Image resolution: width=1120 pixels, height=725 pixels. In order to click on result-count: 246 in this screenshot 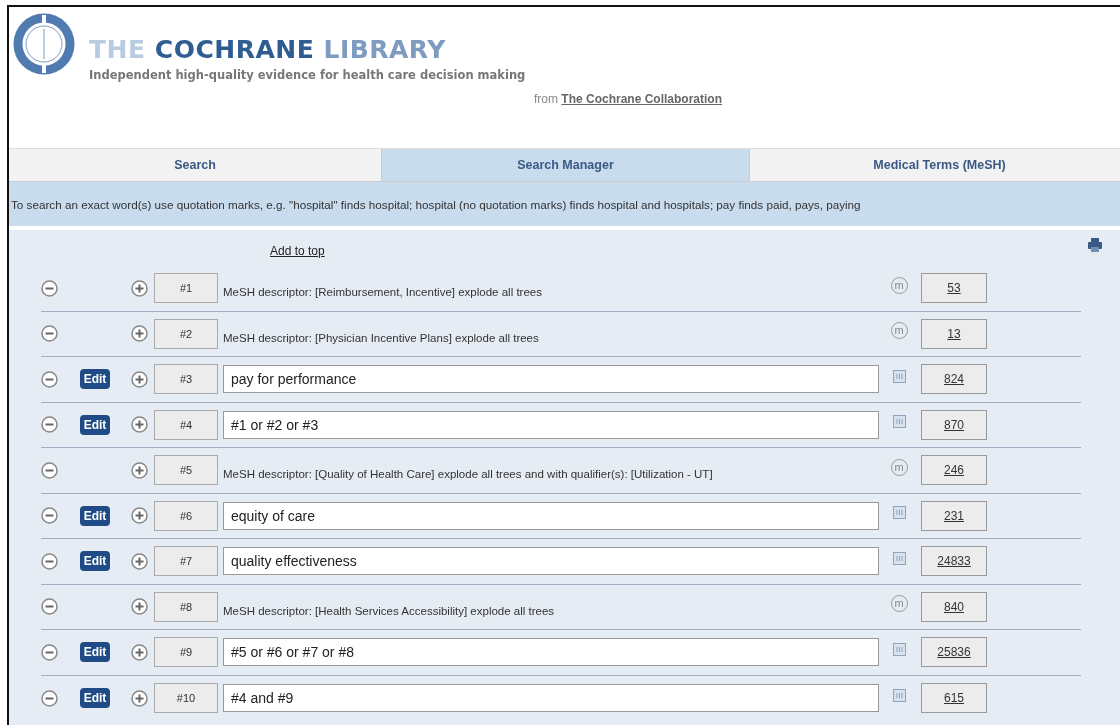, I will do `click(954, 470)`.